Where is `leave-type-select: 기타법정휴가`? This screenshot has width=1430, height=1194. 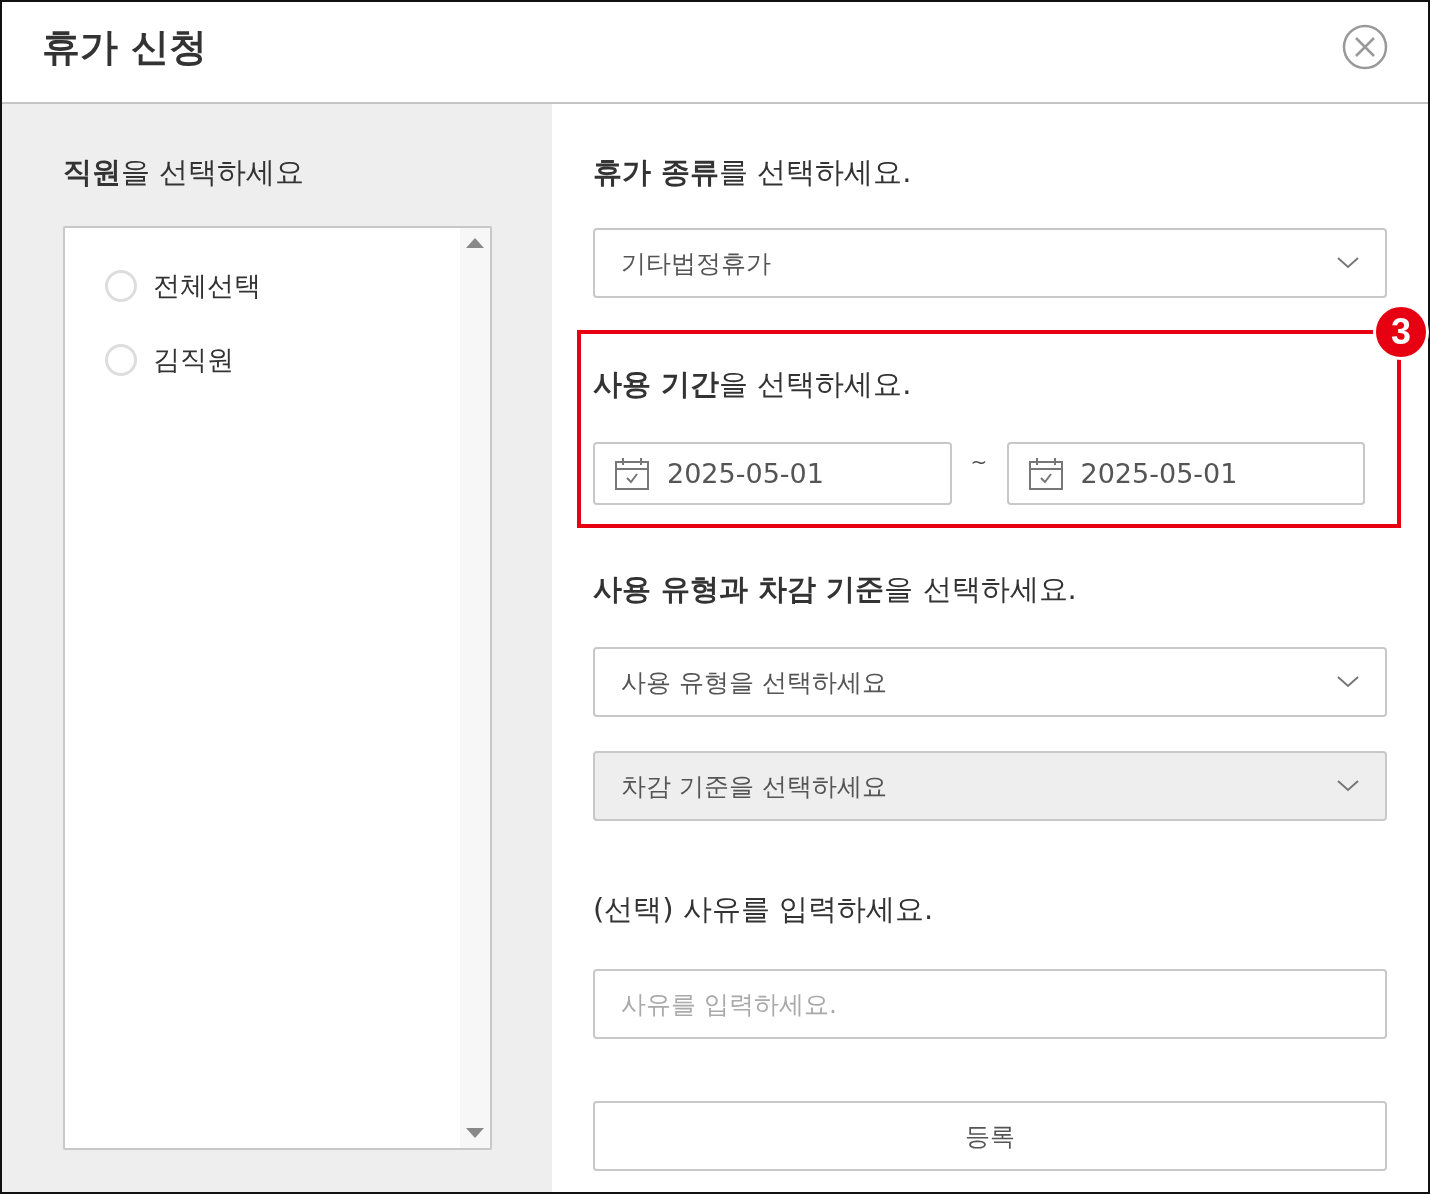 leave-type-select: 기타법정휴가 is located at coordinates (990, 263).